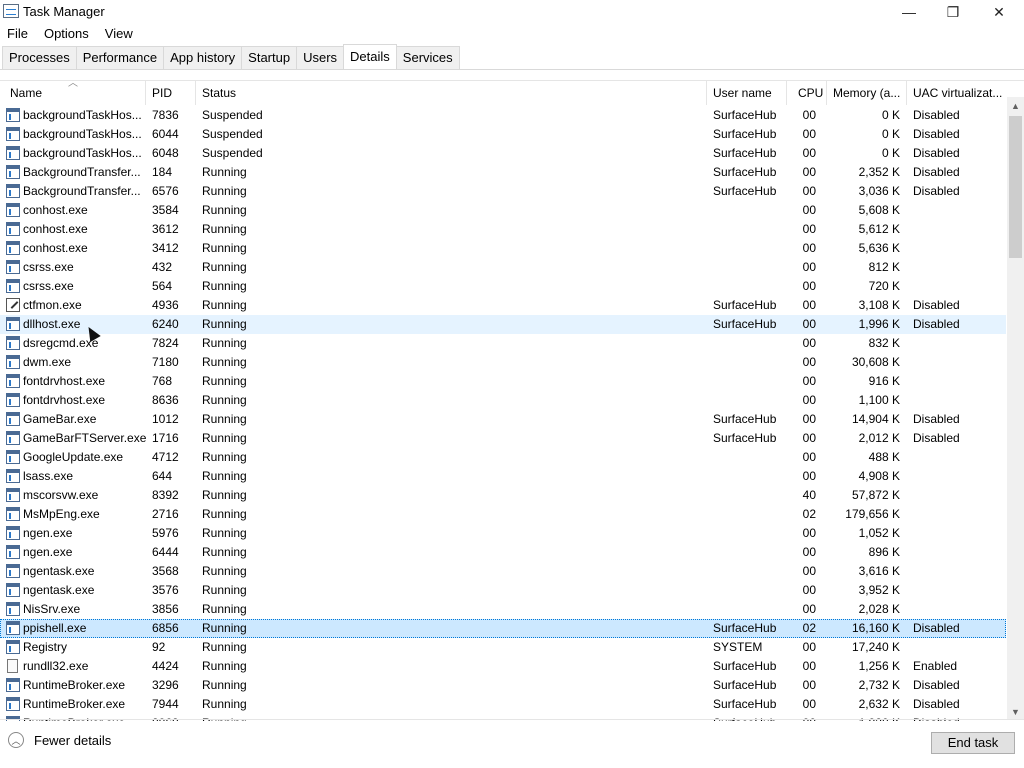  Describe the element at coordinates (503, 343) in the screenshot. I see `table-row: dsregcmd.exe 7824 Running 00 832 K` at that location.